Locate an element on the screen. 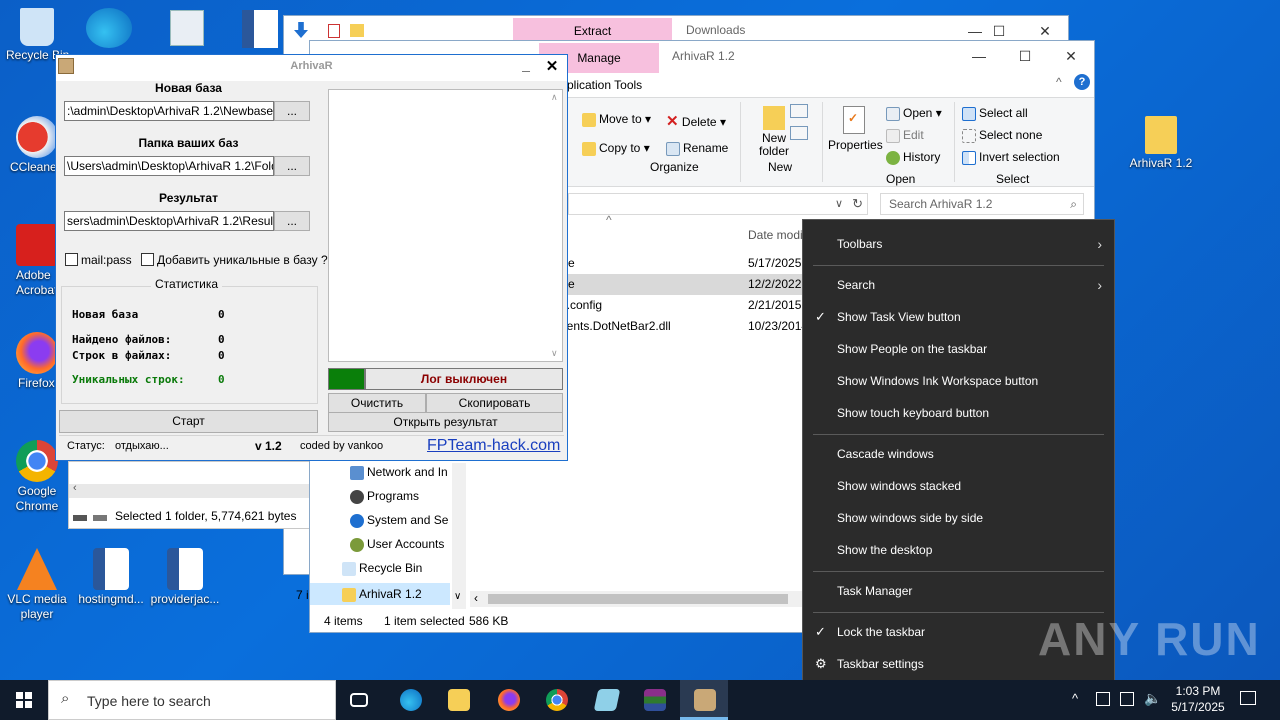 This screenshot has width=1280, height=720. easy-access-icon is located at coordinates (799, 133).